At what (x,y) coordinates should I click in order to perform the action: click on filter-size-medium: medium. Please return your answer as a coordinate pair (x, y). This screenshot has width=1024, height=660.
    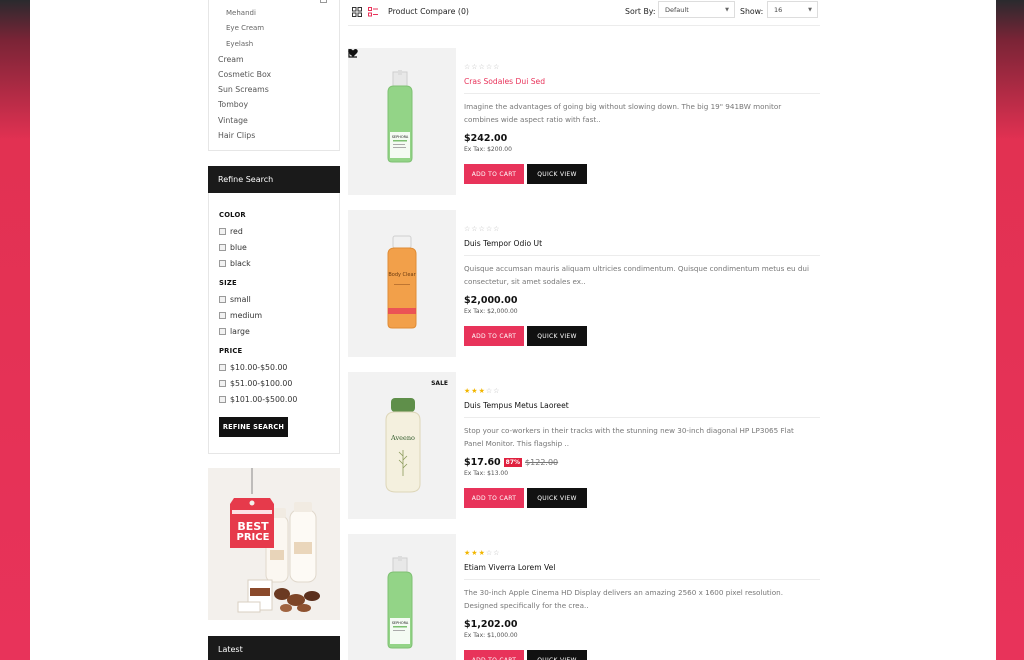
    Looking at the image, I should click on (240, 315).